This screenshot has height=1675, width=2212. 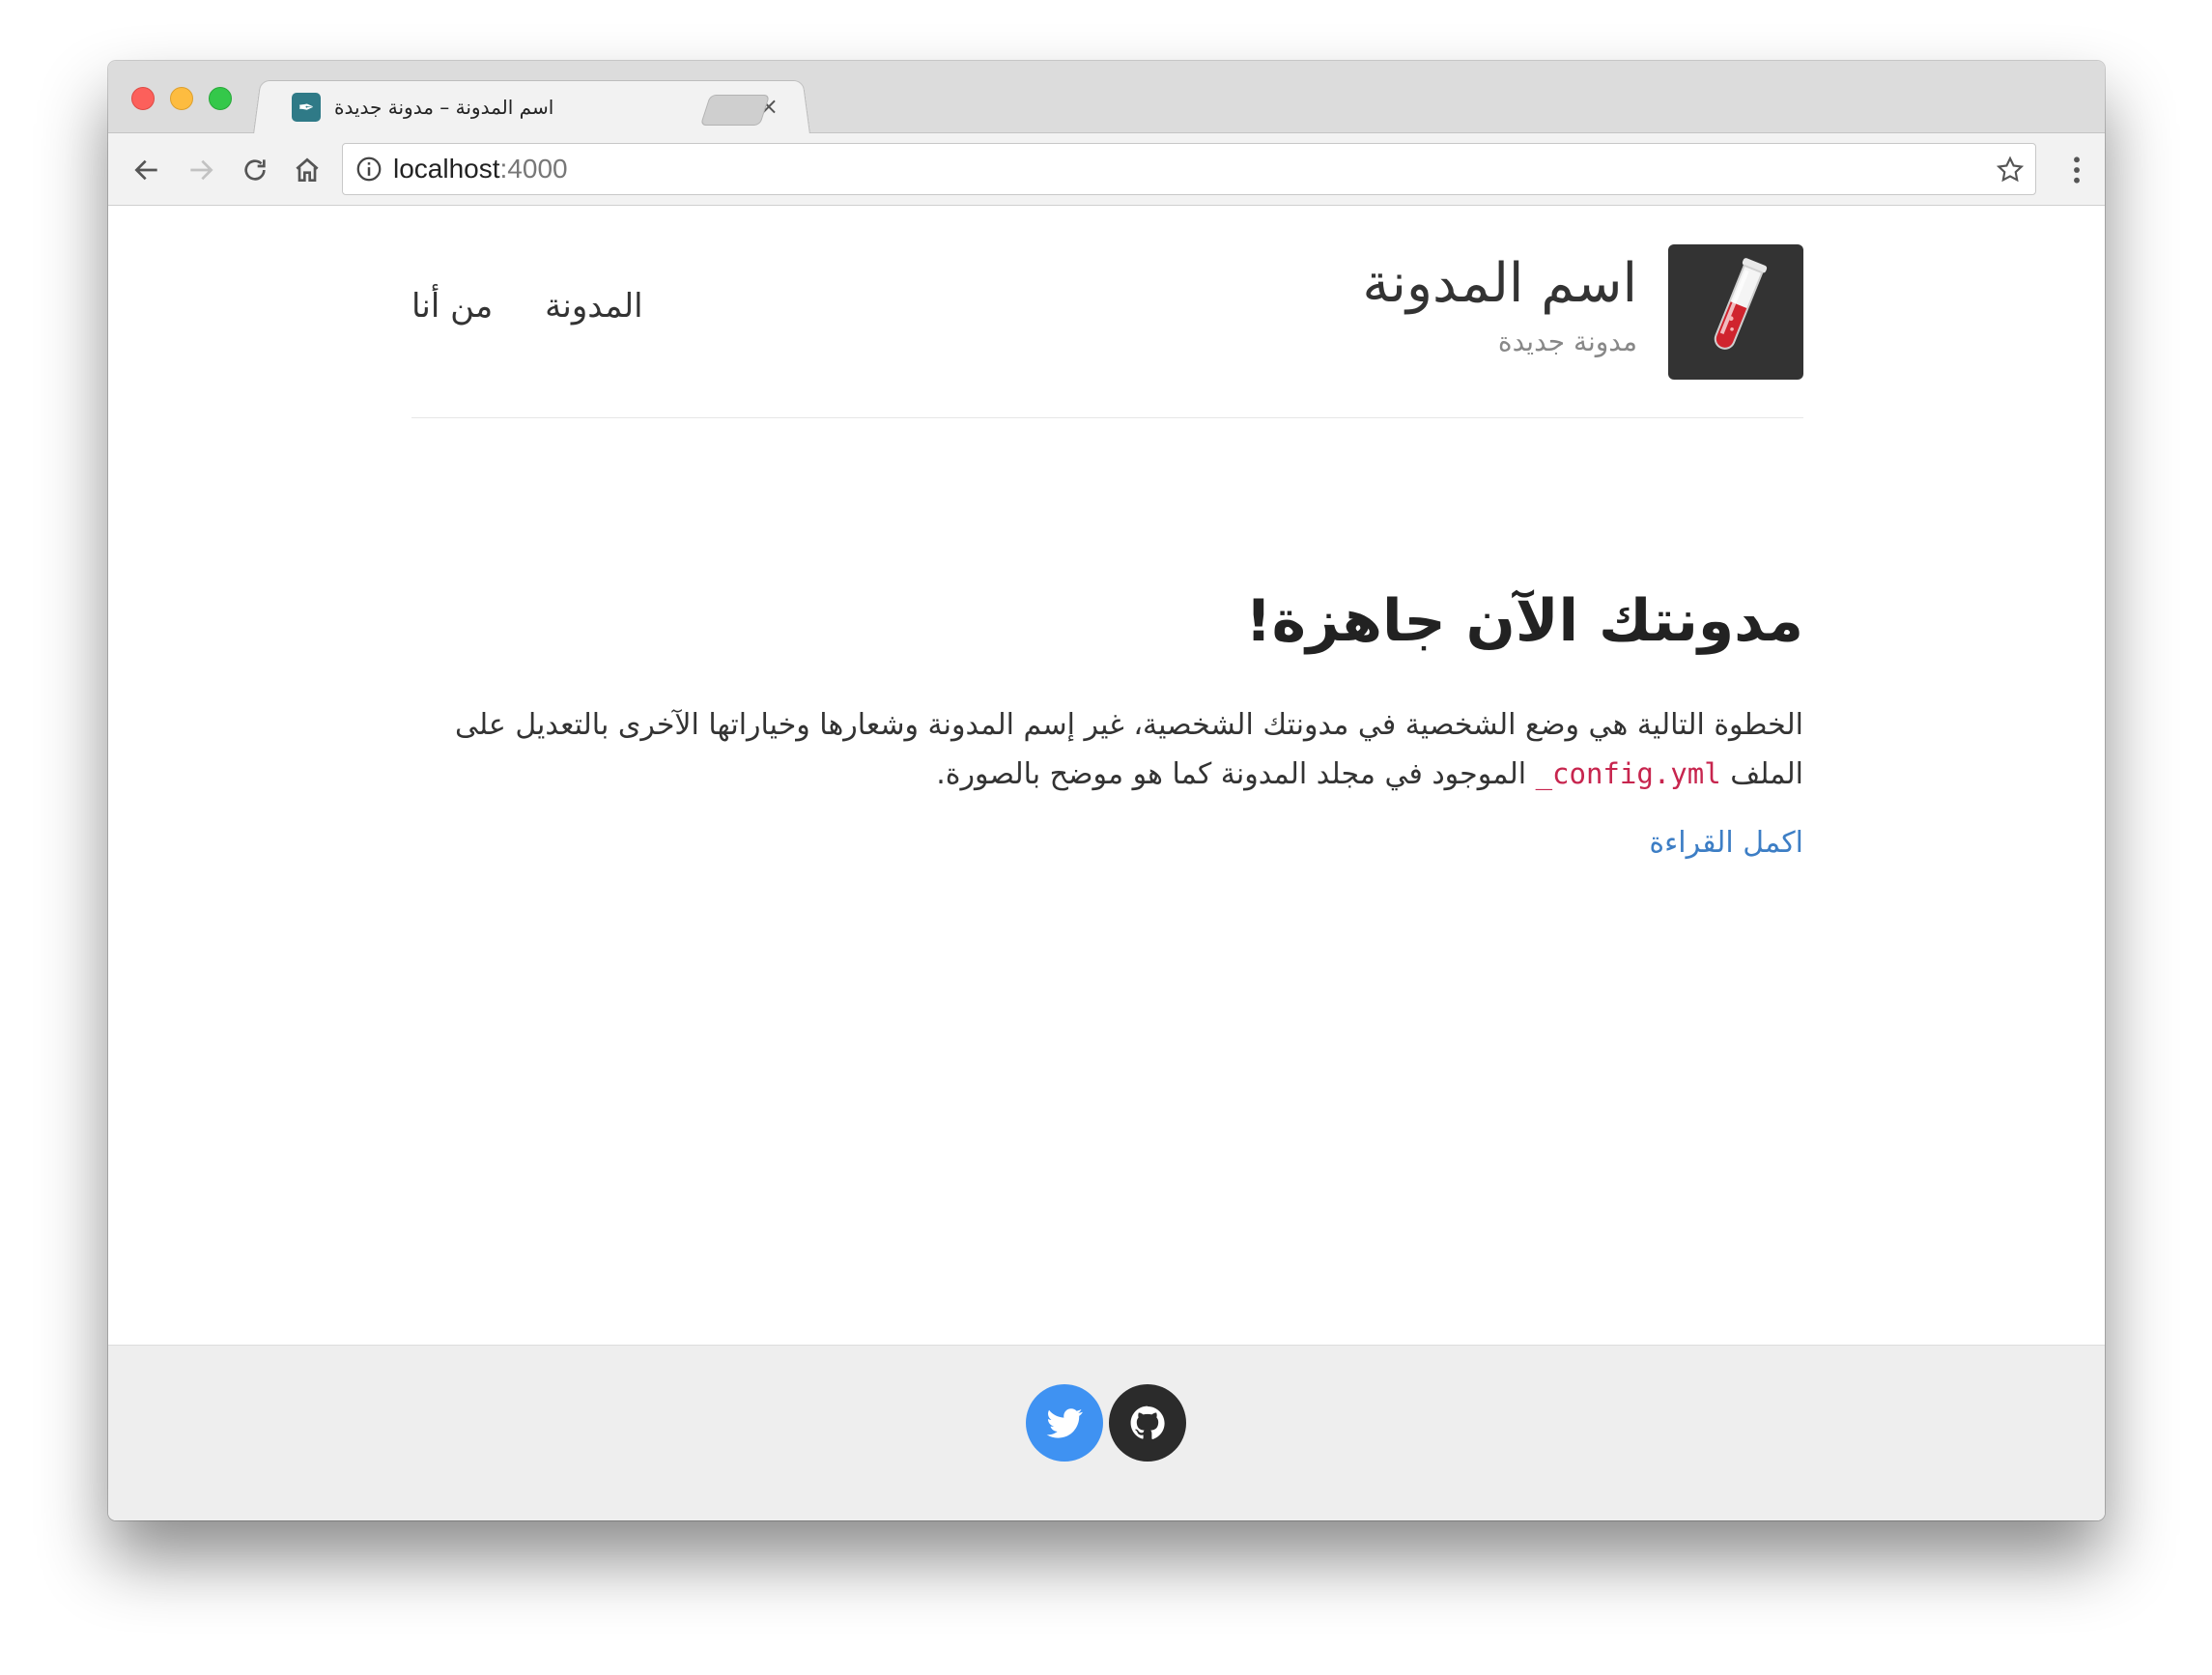 What do you see at coordinates (220, 98) in the screenshot?
I see `maximize-window-button` at bounding box center [220, 98].